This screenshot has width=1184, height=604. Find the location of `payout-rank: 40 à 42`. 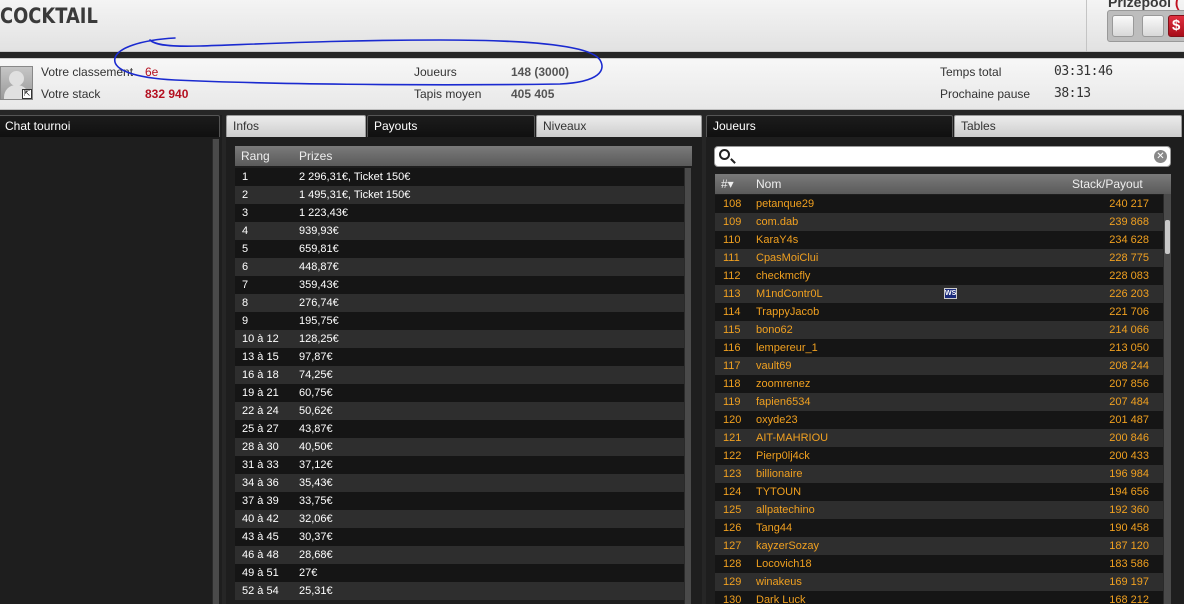

payout-rank: 40 à 42 is located at coordinates (260, 519).